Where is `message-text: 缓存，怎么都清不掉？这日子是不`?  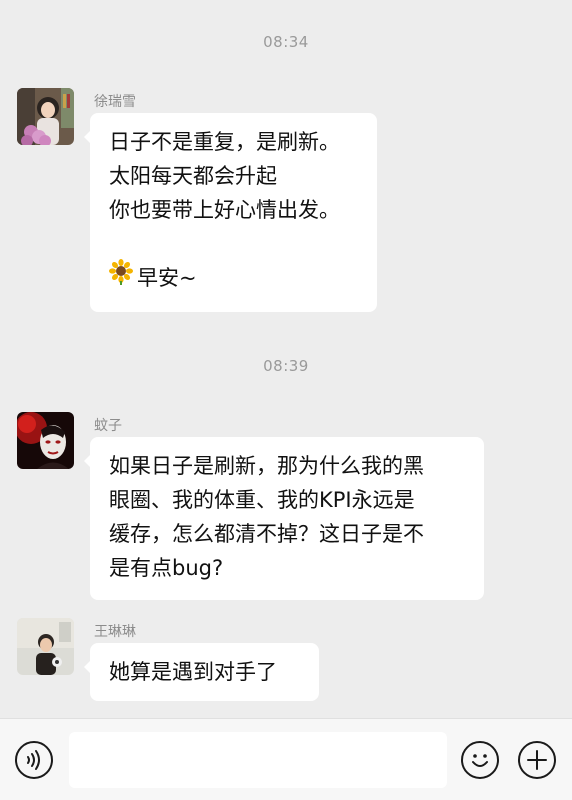 message-text: 缓存，怎么都清不掉？这日子是不 is located at coordinates (266, 534).